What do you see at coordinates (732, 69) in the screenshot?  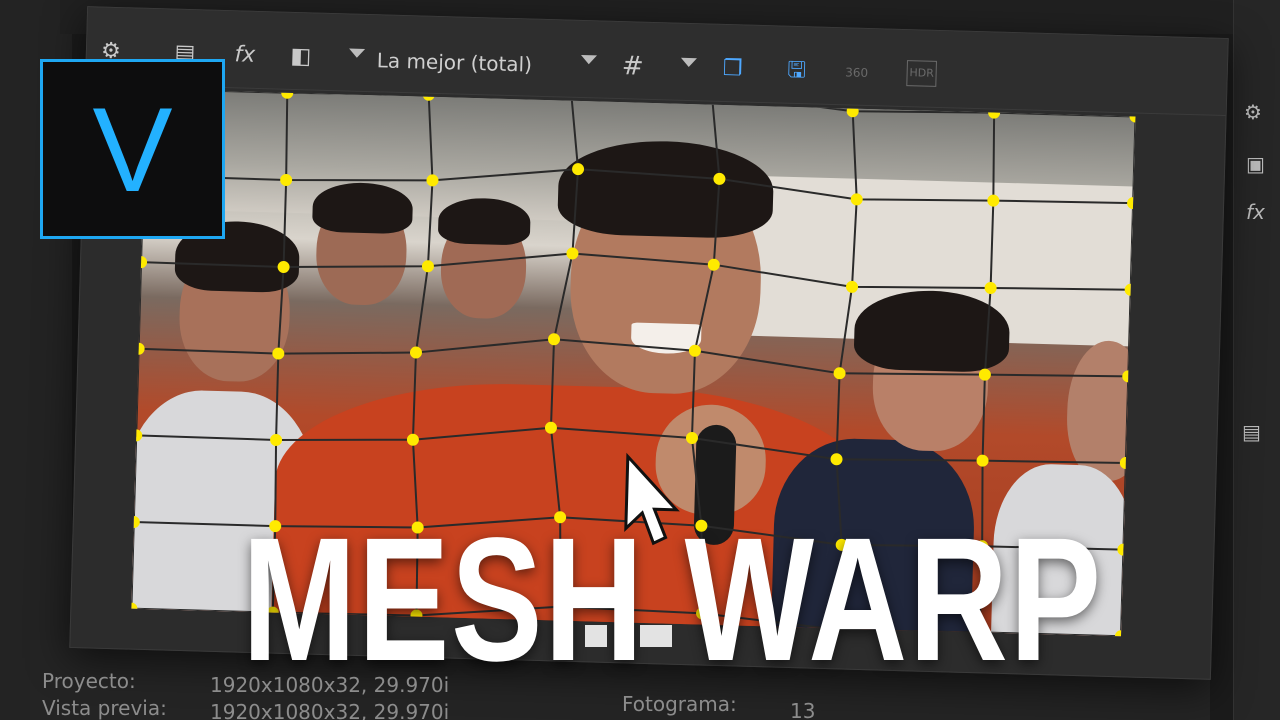 I see `copy-frame-icon: ❐` at bounding box center [732, 69].